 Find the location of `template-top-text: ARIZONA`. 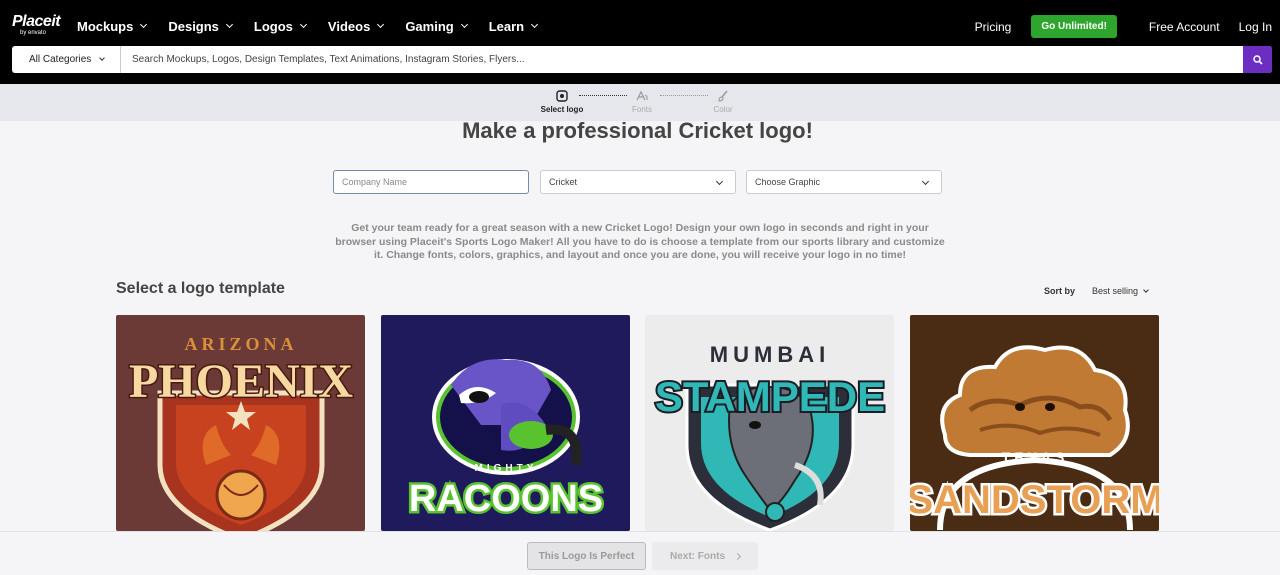

template-top-text: ARIZONA is located at coordinates (240, 344).